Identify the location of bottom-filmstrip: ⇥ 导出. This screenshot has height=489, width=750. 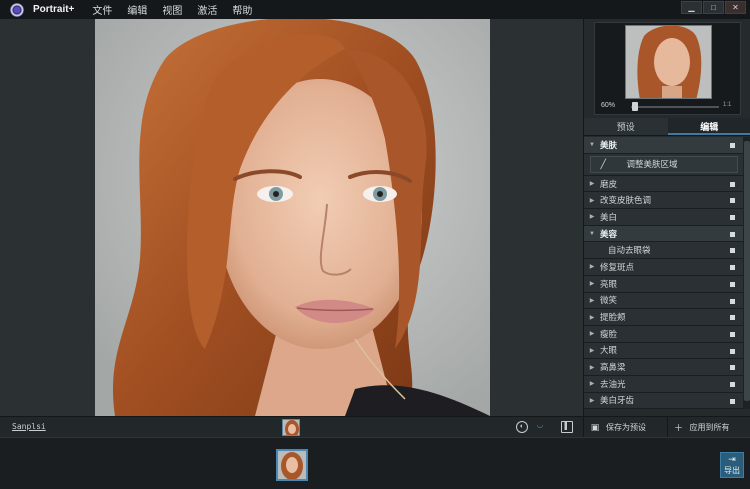
(375, 463).